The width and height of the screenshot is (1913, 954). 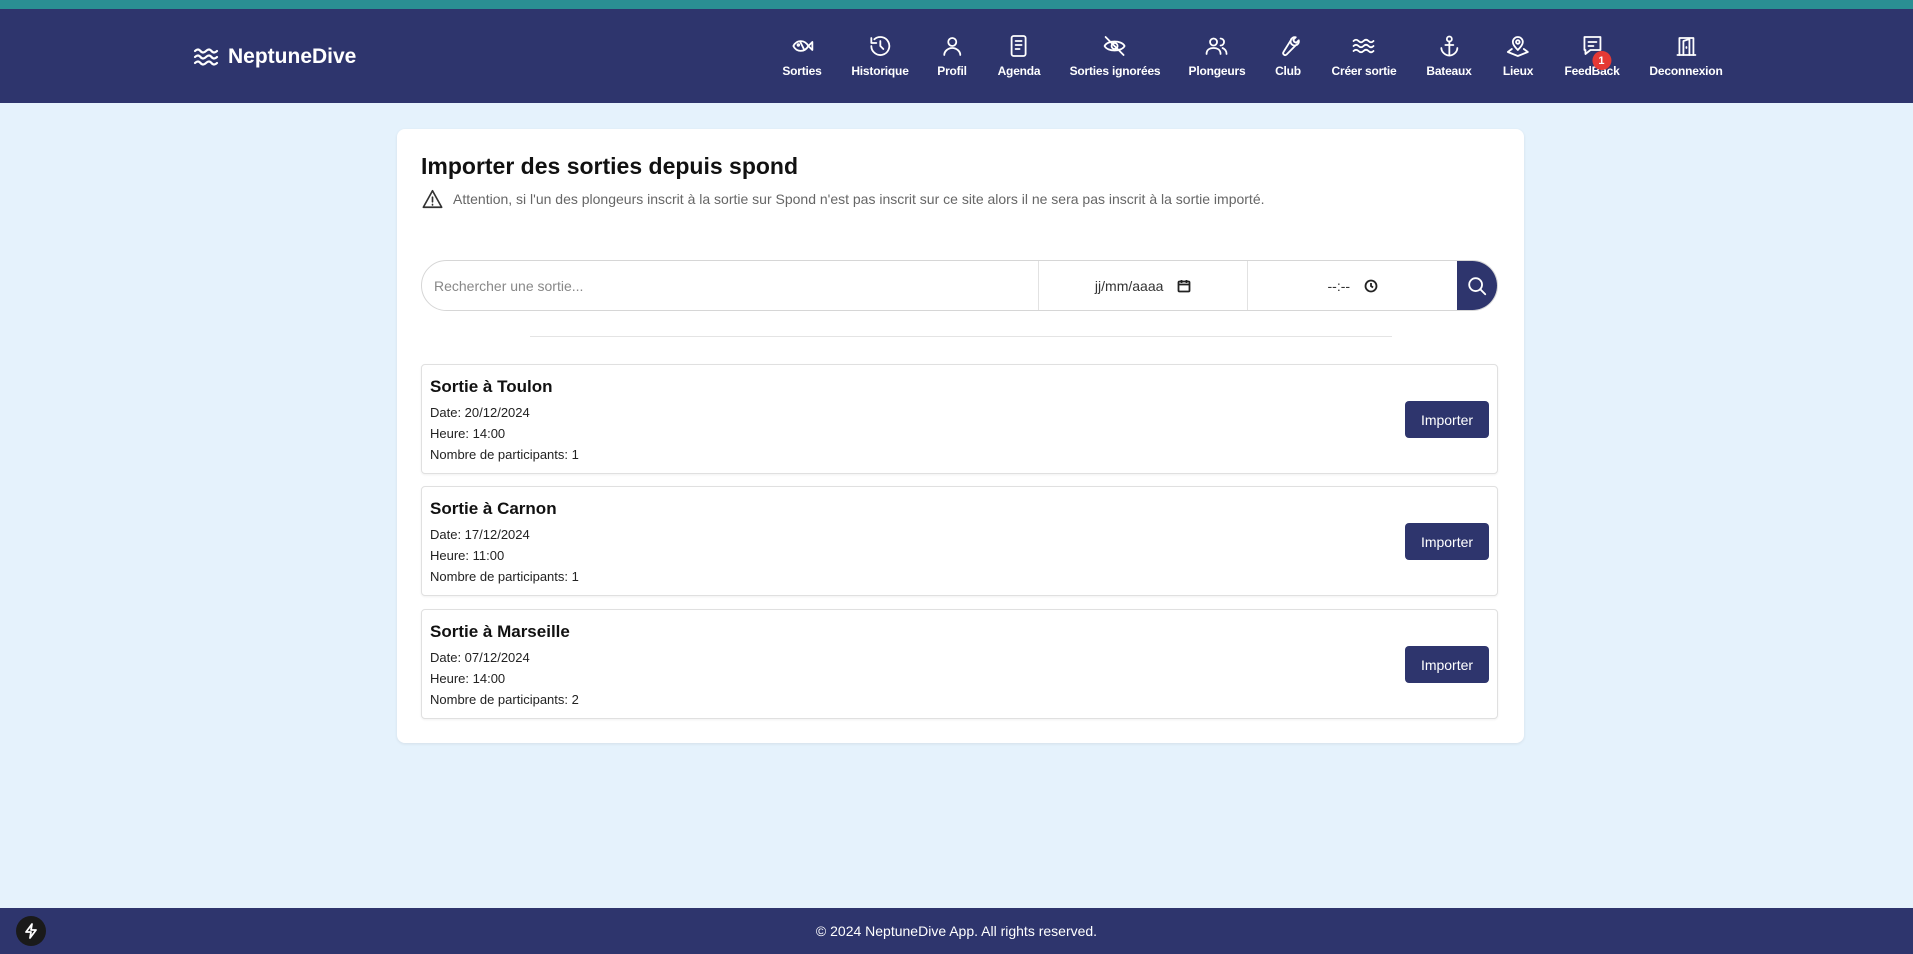 What do you see at coordinates (1115, 46) in the screenshot?
I see `eye-off-icon` at bounding box center [1115, 46].